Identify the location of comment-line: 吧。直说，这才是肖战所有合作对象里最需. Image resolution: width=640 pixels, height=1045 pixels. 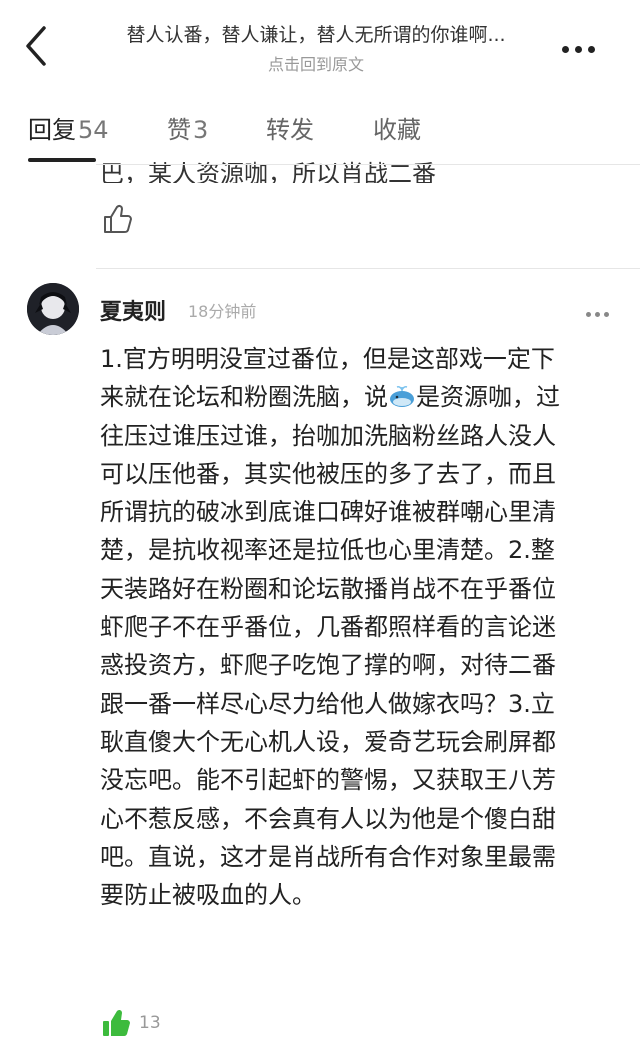
(328, 856).